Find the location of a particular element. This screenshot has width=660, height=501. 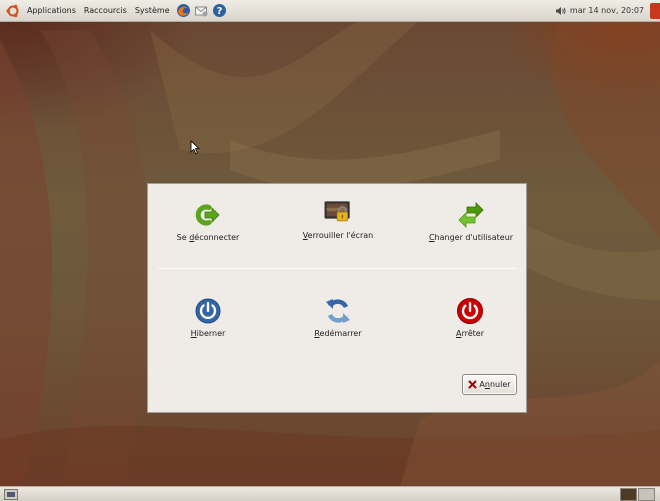

logout-button: Se déconnecter is located at coordinates (208, 226).